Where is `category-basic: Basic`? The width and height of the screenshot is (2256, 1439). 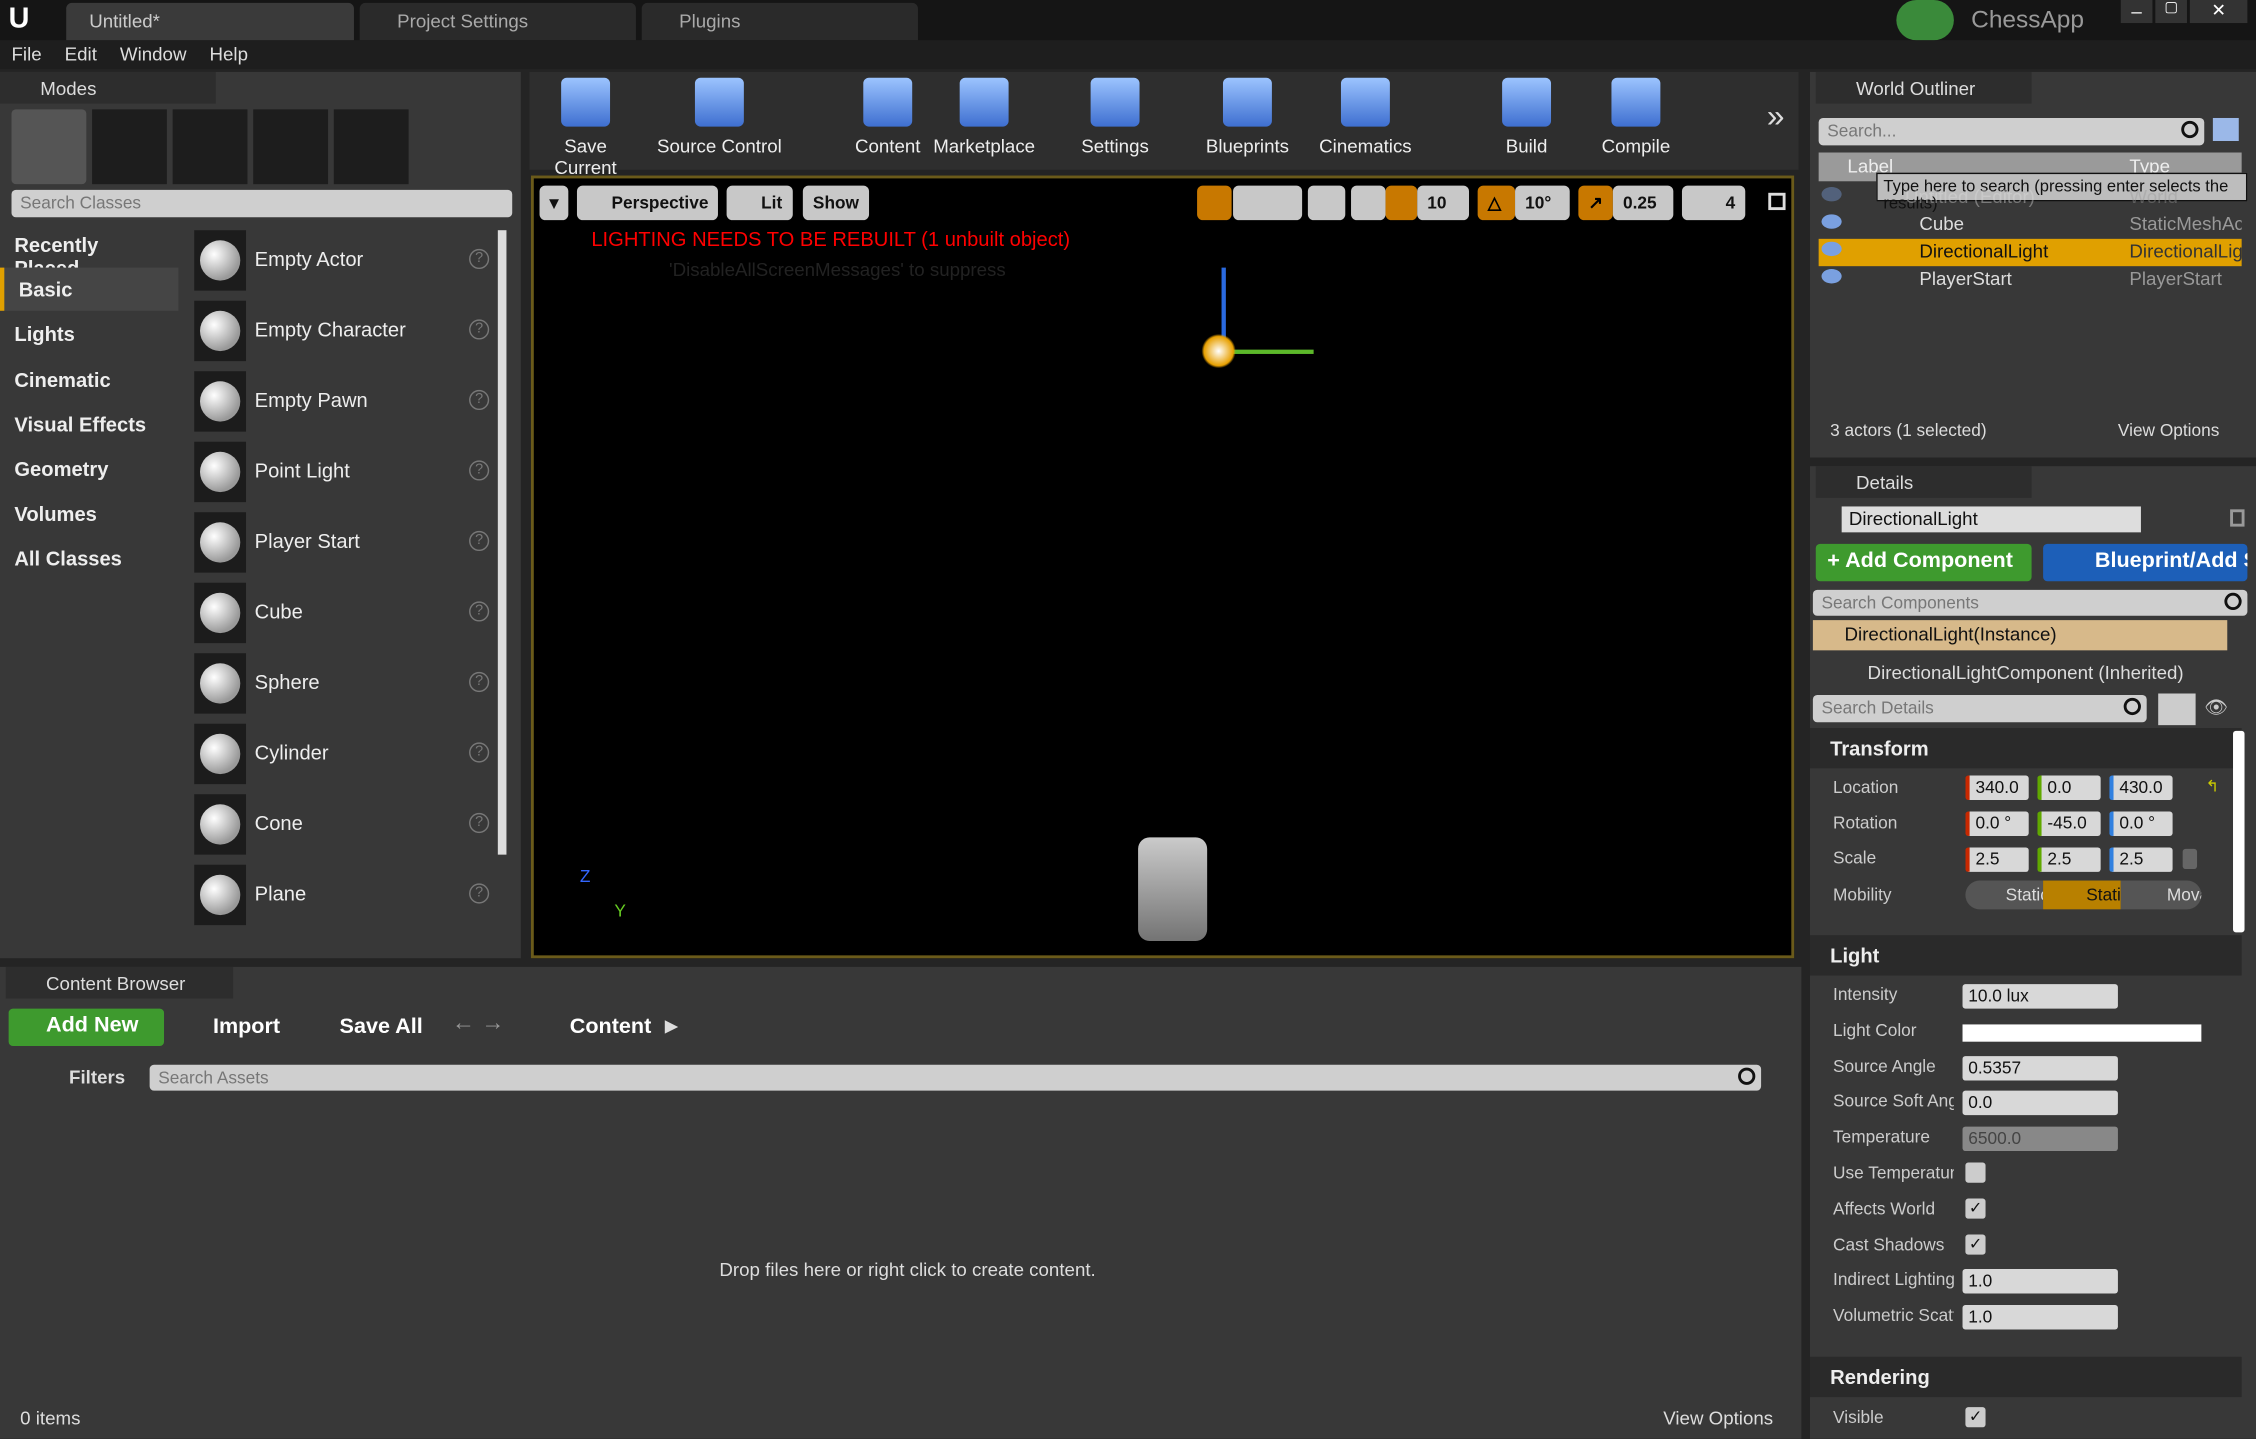 category-basic: Basic is located at coordinates (89, 289).